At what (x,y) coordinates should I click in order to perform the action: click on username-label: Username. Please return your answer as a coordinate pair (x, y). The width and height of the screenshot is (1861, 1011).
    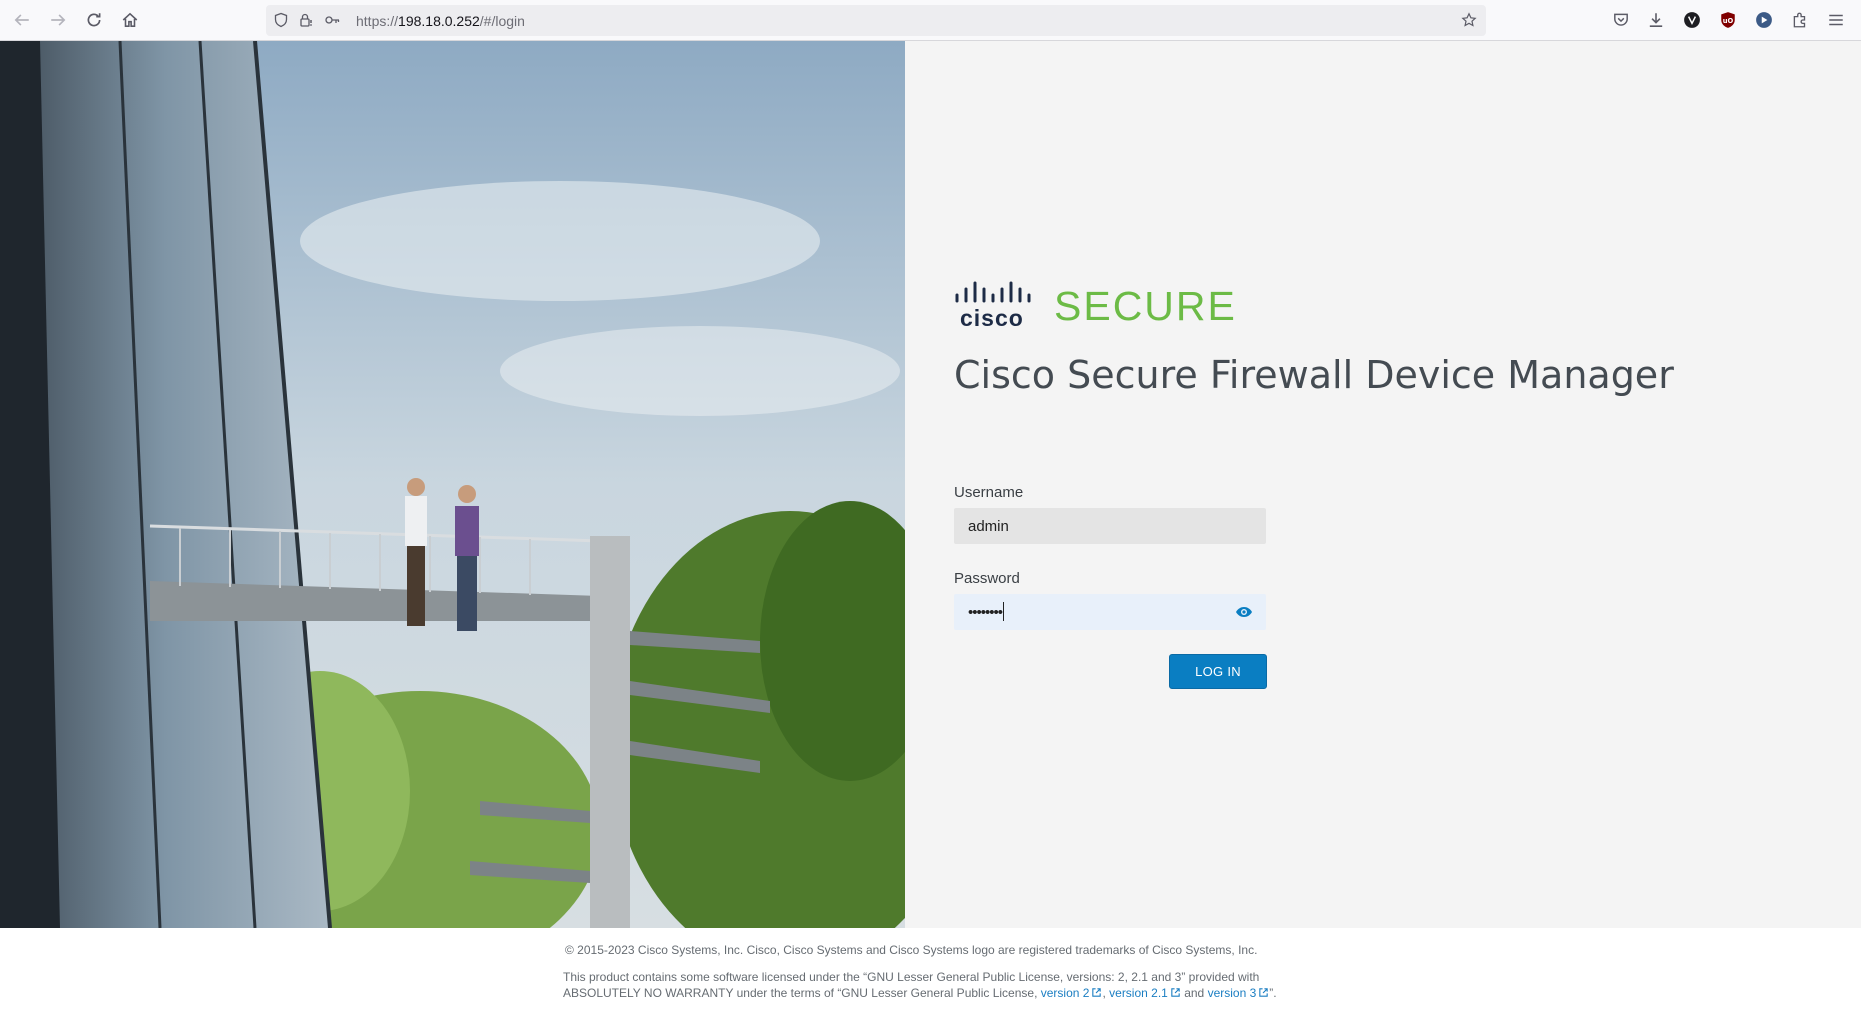
    Looking at the image, I should click on (989, 492).